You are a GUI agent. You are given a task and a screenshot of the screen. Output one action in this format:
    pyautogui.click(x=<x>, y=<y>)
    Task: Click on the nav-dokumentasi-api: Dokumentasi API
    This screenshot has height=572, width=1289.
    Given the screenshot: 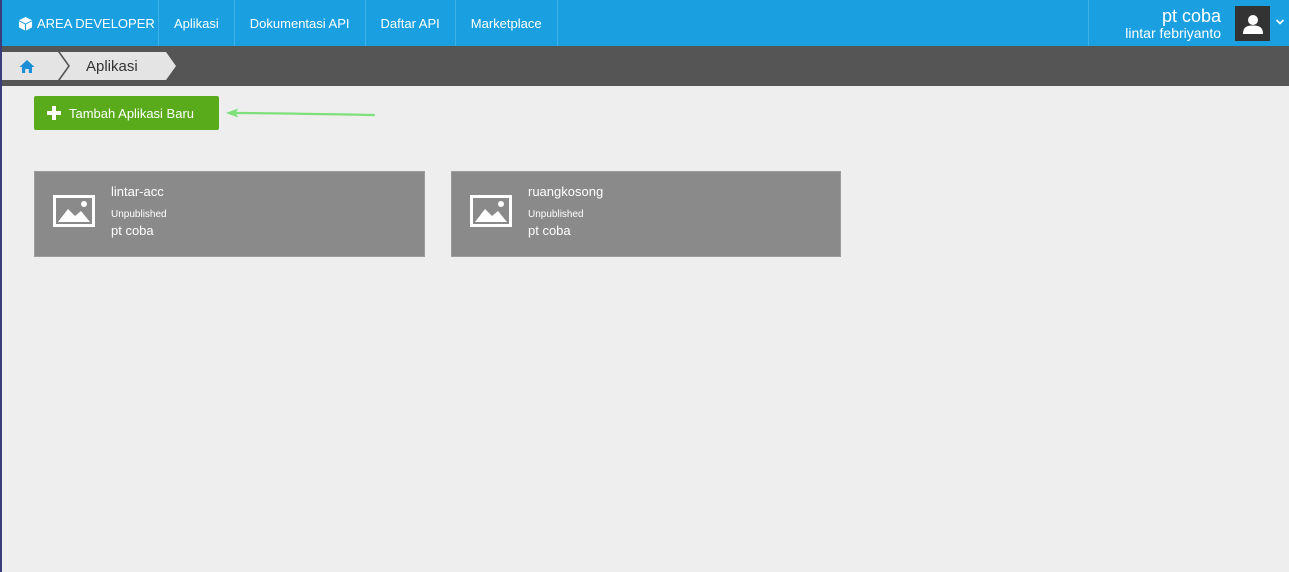 What is the action you would take?
    pyautogui.click(x=299, y=23)
    